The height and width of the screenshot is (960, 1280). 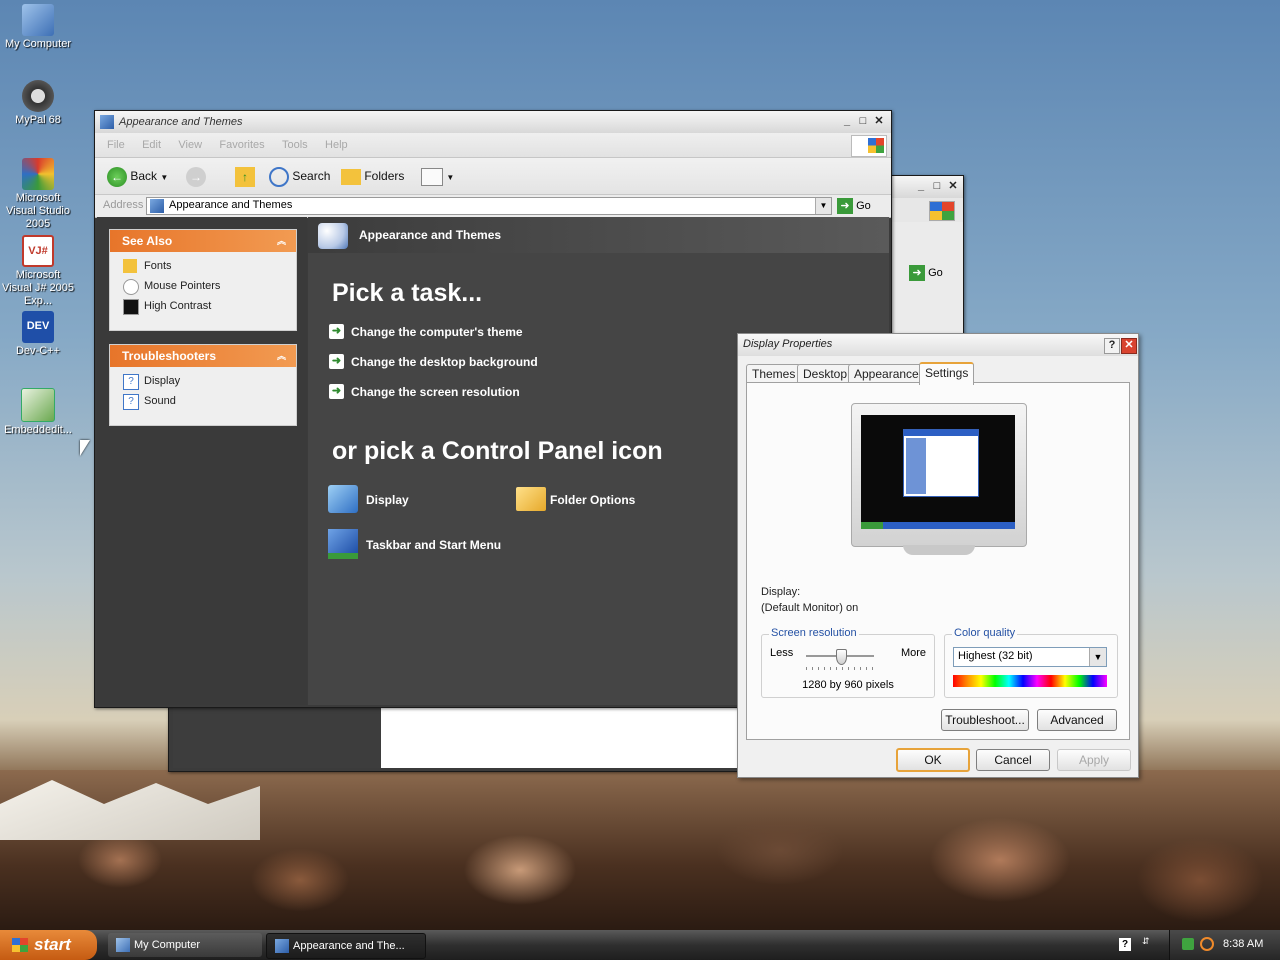 What do you see at coordinates (295, 145) in the screenshot?
I see `menu-tools: Tools` at bounding box center [295, 145].